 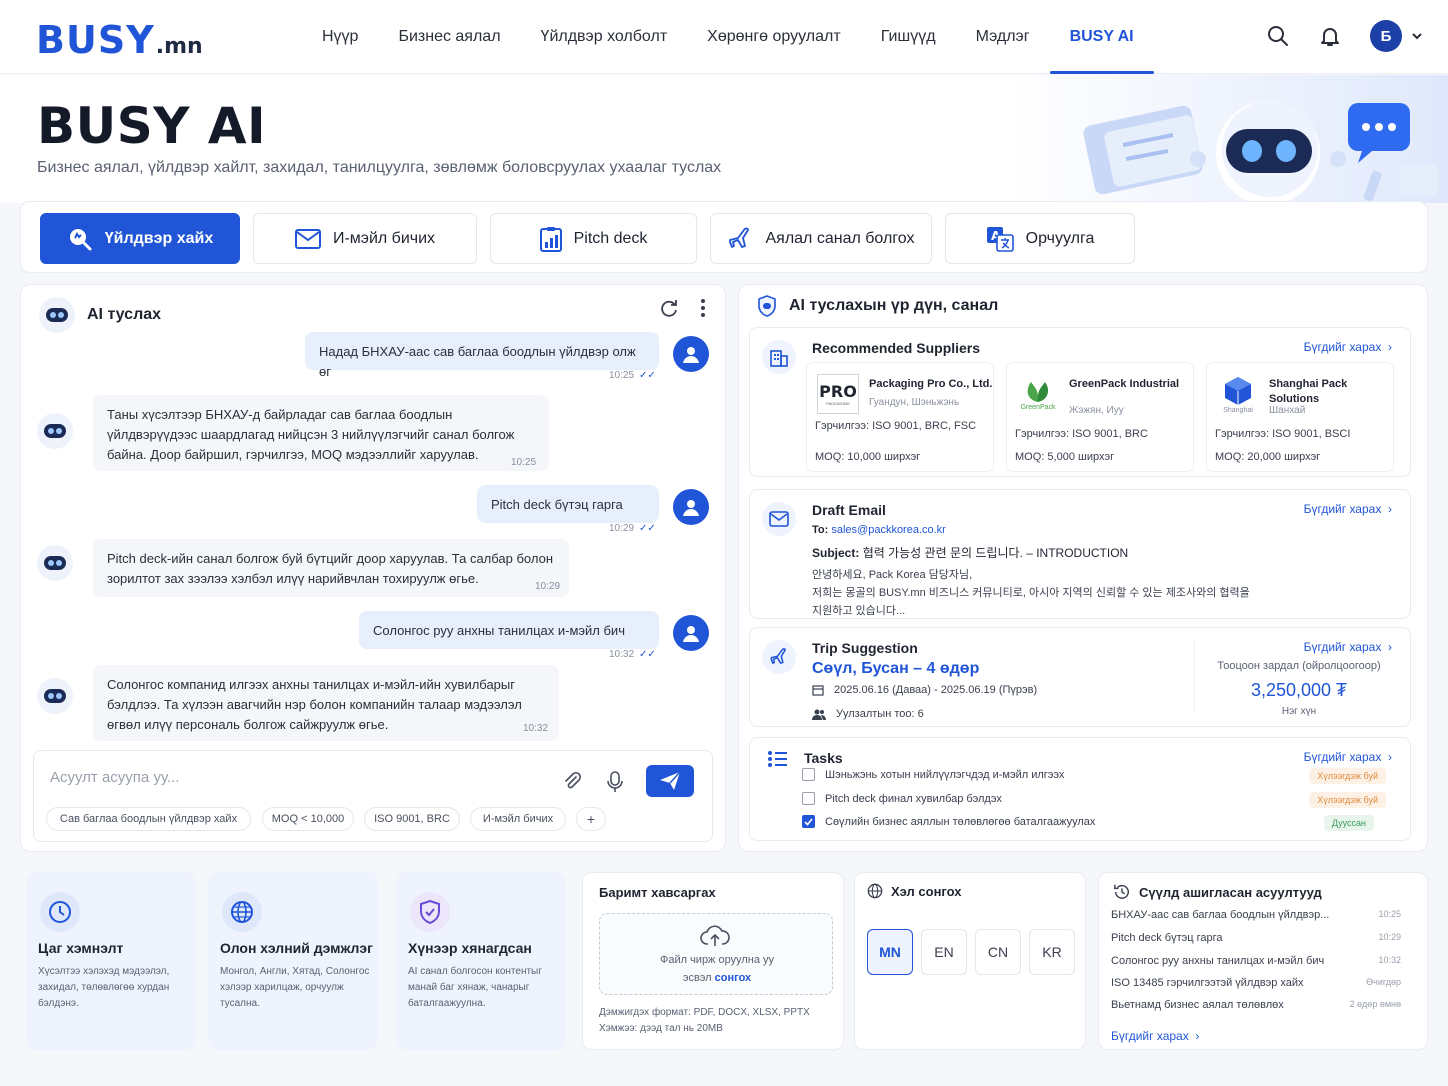 I want to click on tab-factory-search: Үйлдвэр хайх, so click(x=140, y=238).